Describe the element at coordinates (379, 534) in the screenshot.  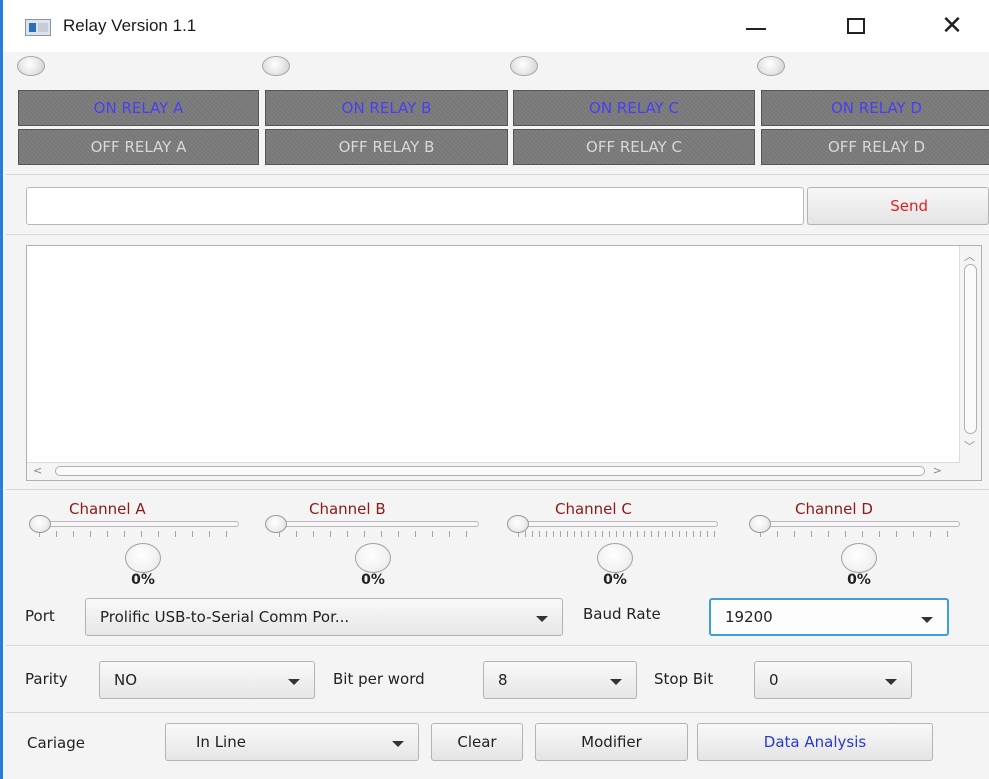
I see `channel-b-ticks` at that location.